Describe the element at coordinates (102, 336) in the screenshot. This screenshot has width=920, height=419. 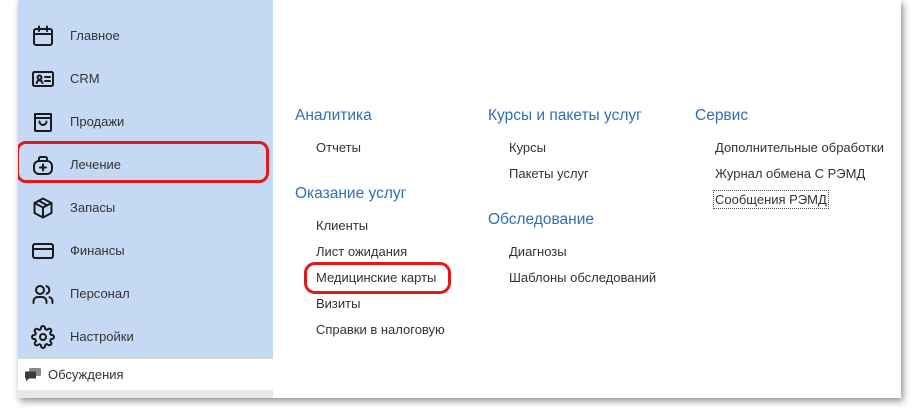
I see `sidebar-item-label: Настройки` at that location.